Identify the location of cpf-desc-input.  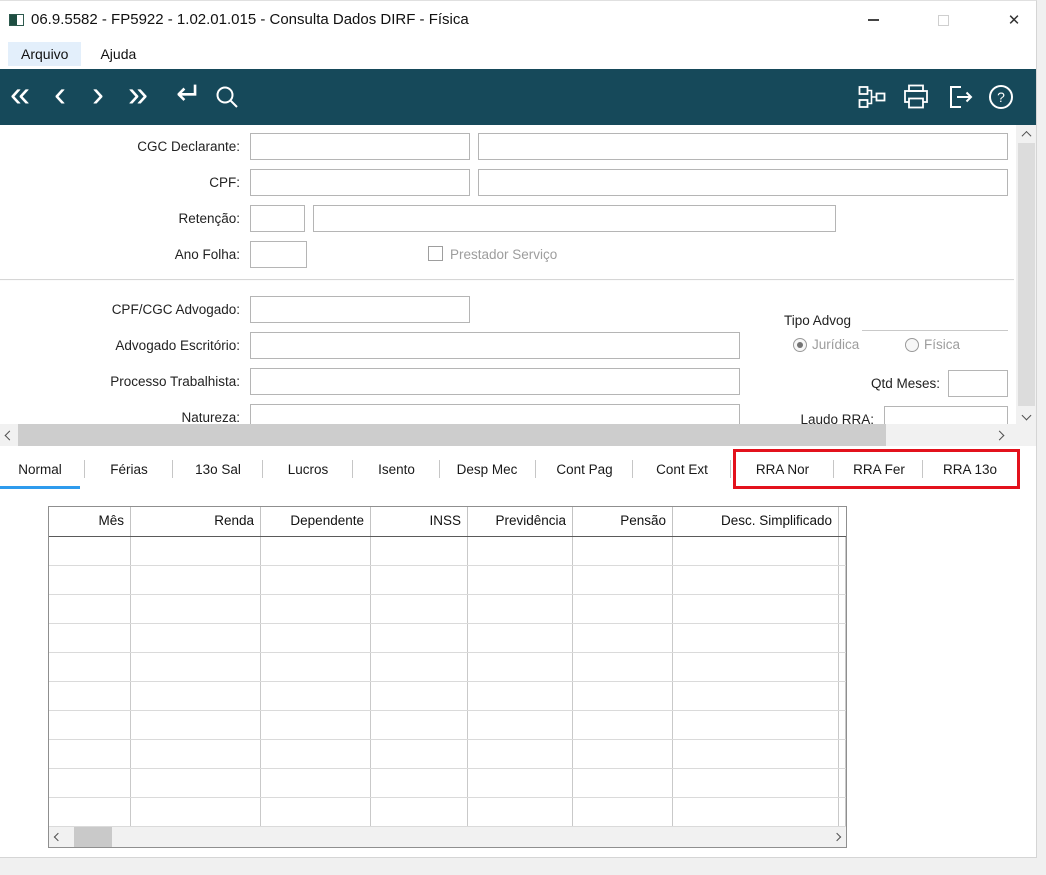
(743, 182).